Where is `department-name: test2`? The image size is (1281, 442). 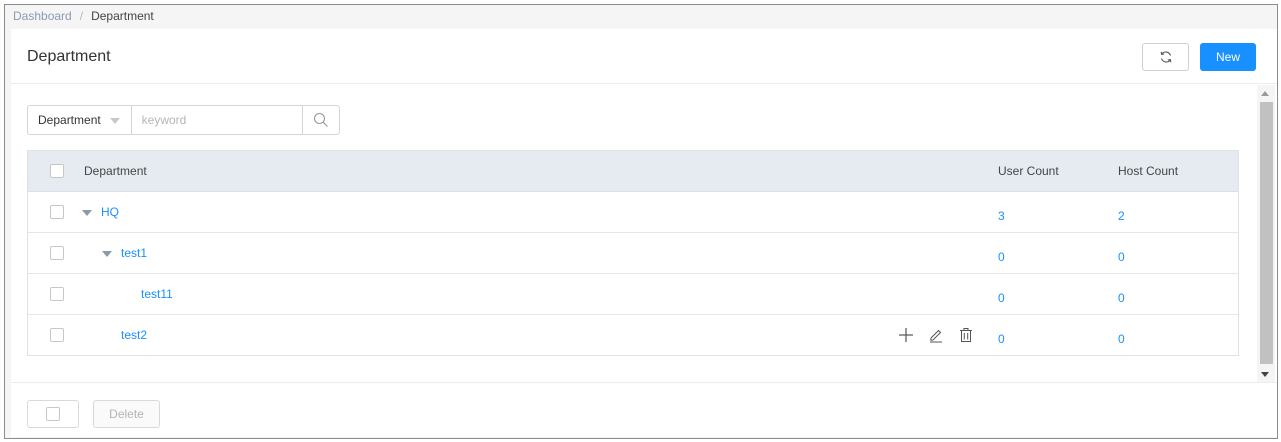 department-name: test2 is located at coordinates (134, 335).